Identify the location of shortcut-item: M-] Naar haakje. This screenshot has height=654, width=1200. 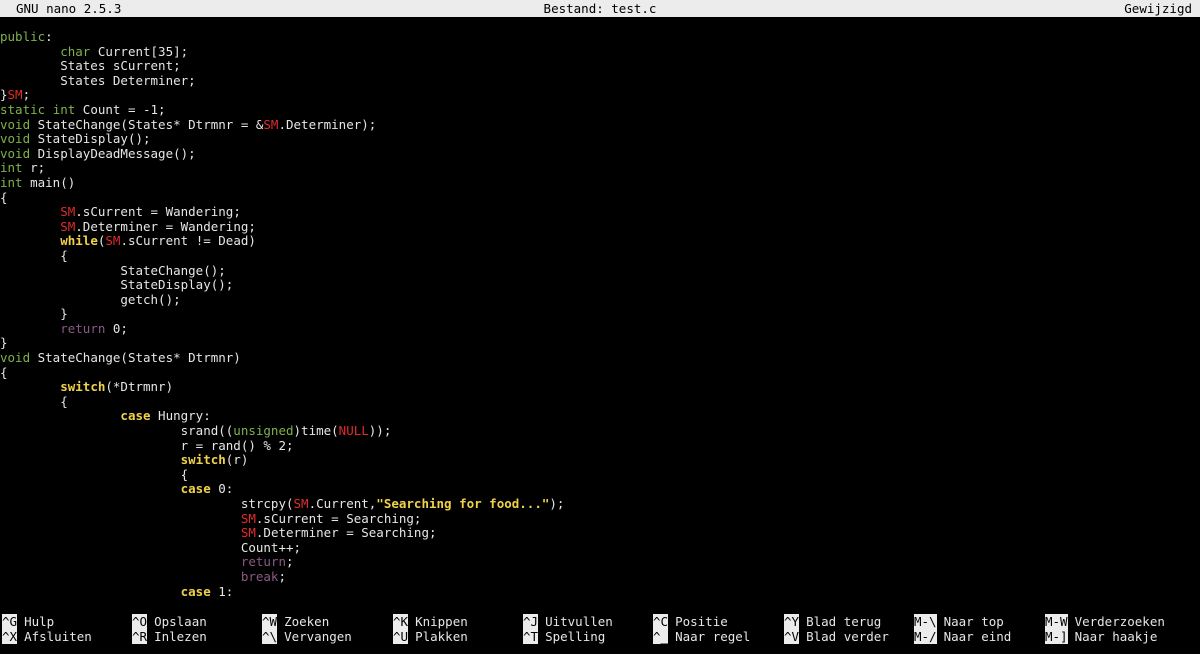
(1101, 636).